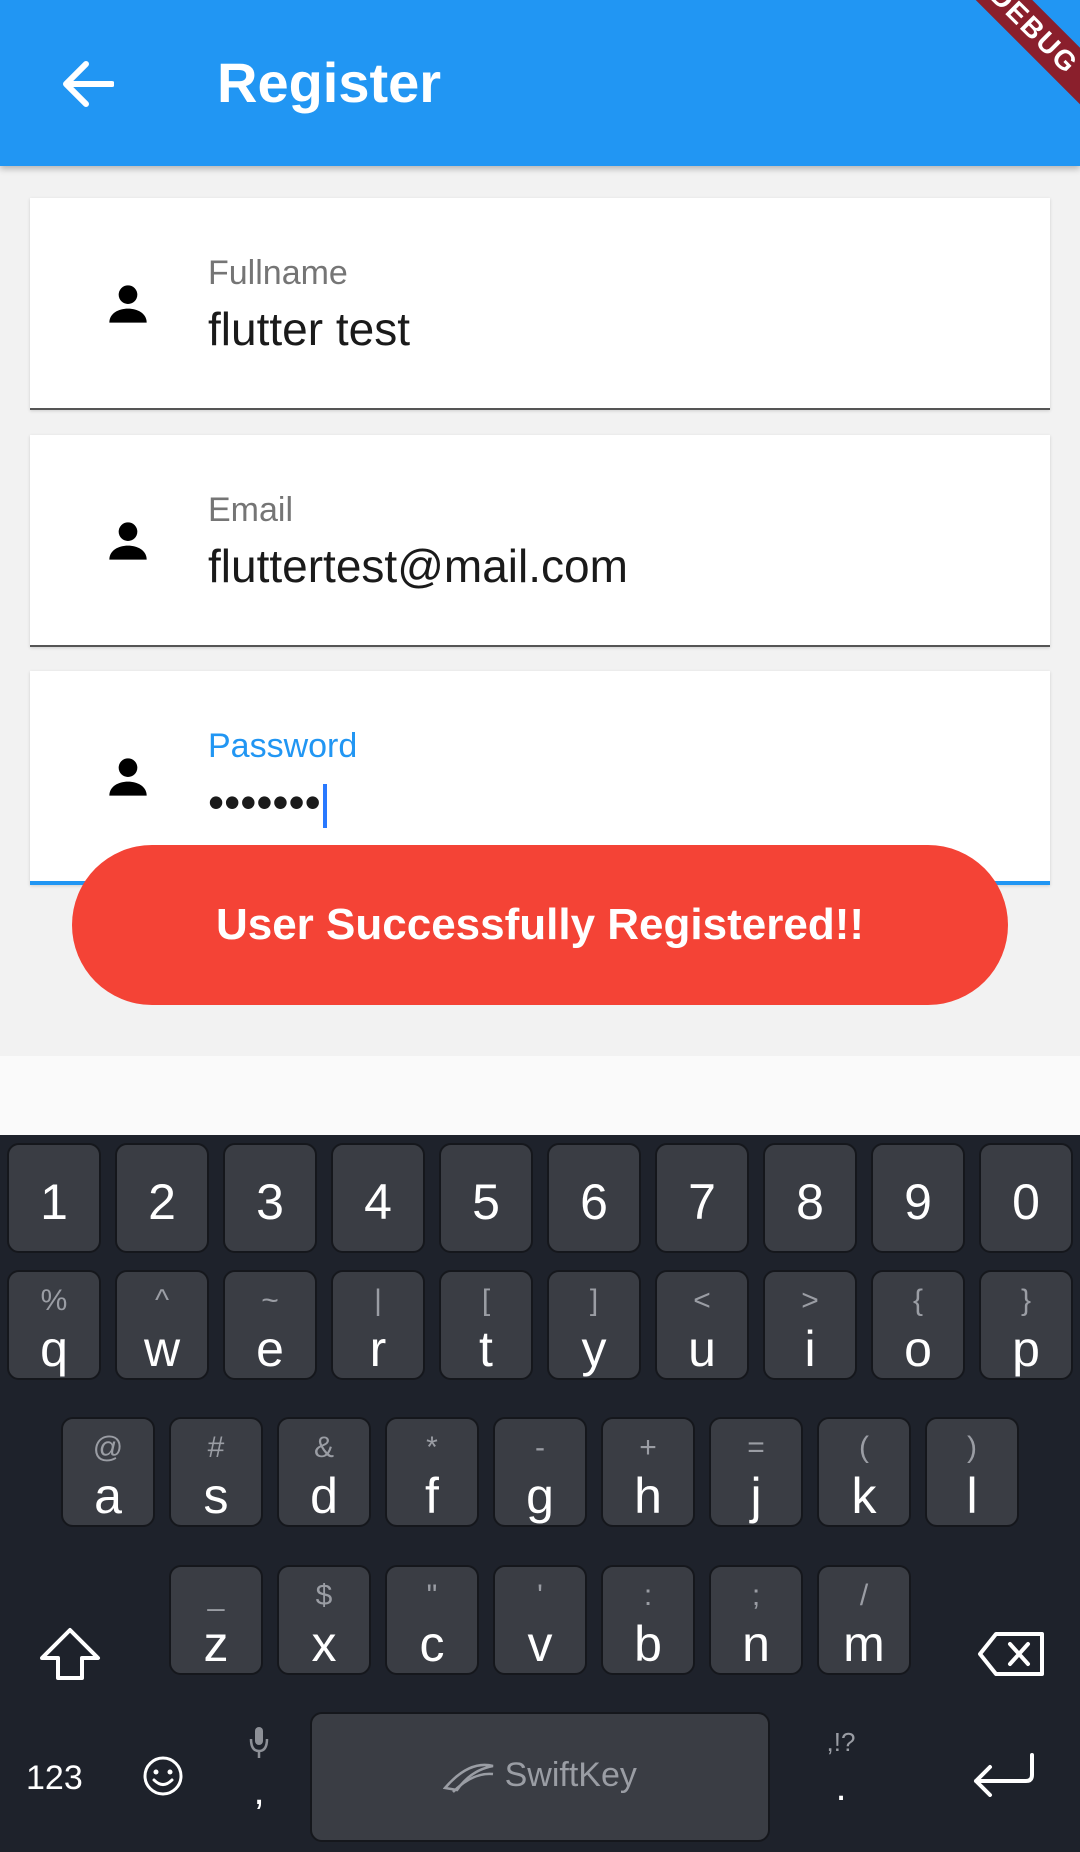  I want to click on key-j-symbol: =, so click(756, 1447).